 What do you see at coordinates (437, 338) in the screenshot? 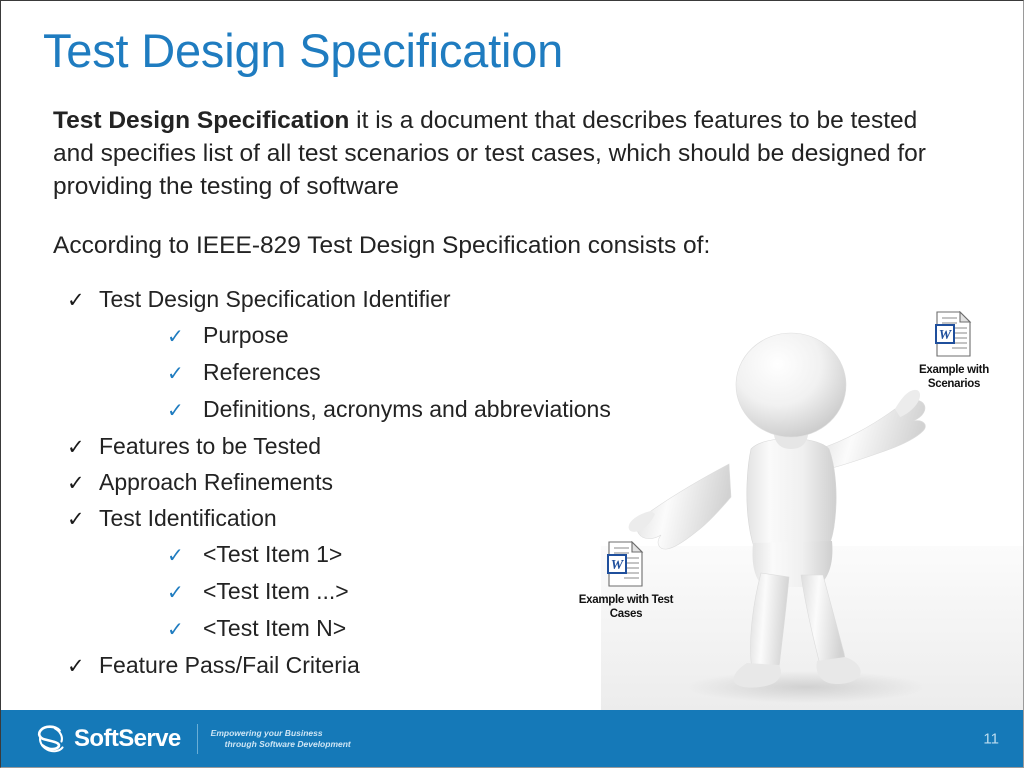
I see `checklist-item: ✓ Purpose` at bounding box center [437, 338].